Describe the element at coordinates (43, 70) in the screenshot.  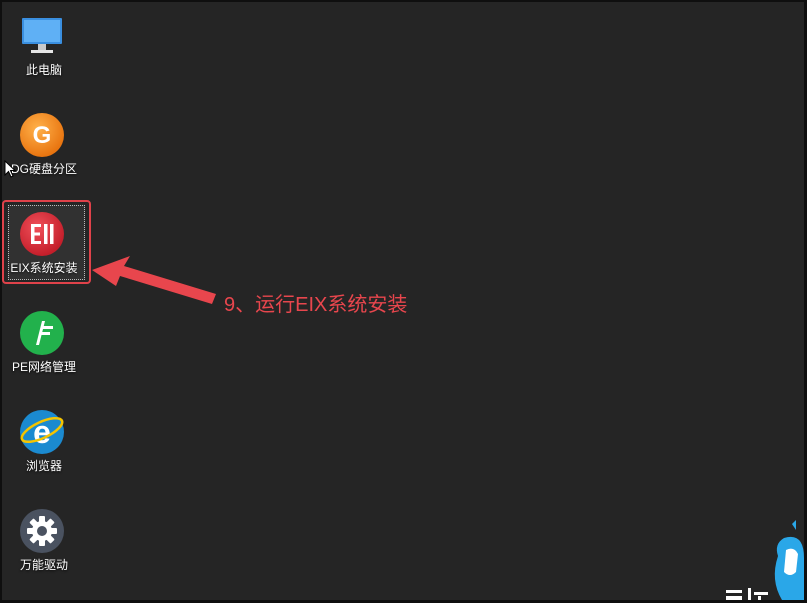
I see `desktop-icon-label: 此电脑` at that location.